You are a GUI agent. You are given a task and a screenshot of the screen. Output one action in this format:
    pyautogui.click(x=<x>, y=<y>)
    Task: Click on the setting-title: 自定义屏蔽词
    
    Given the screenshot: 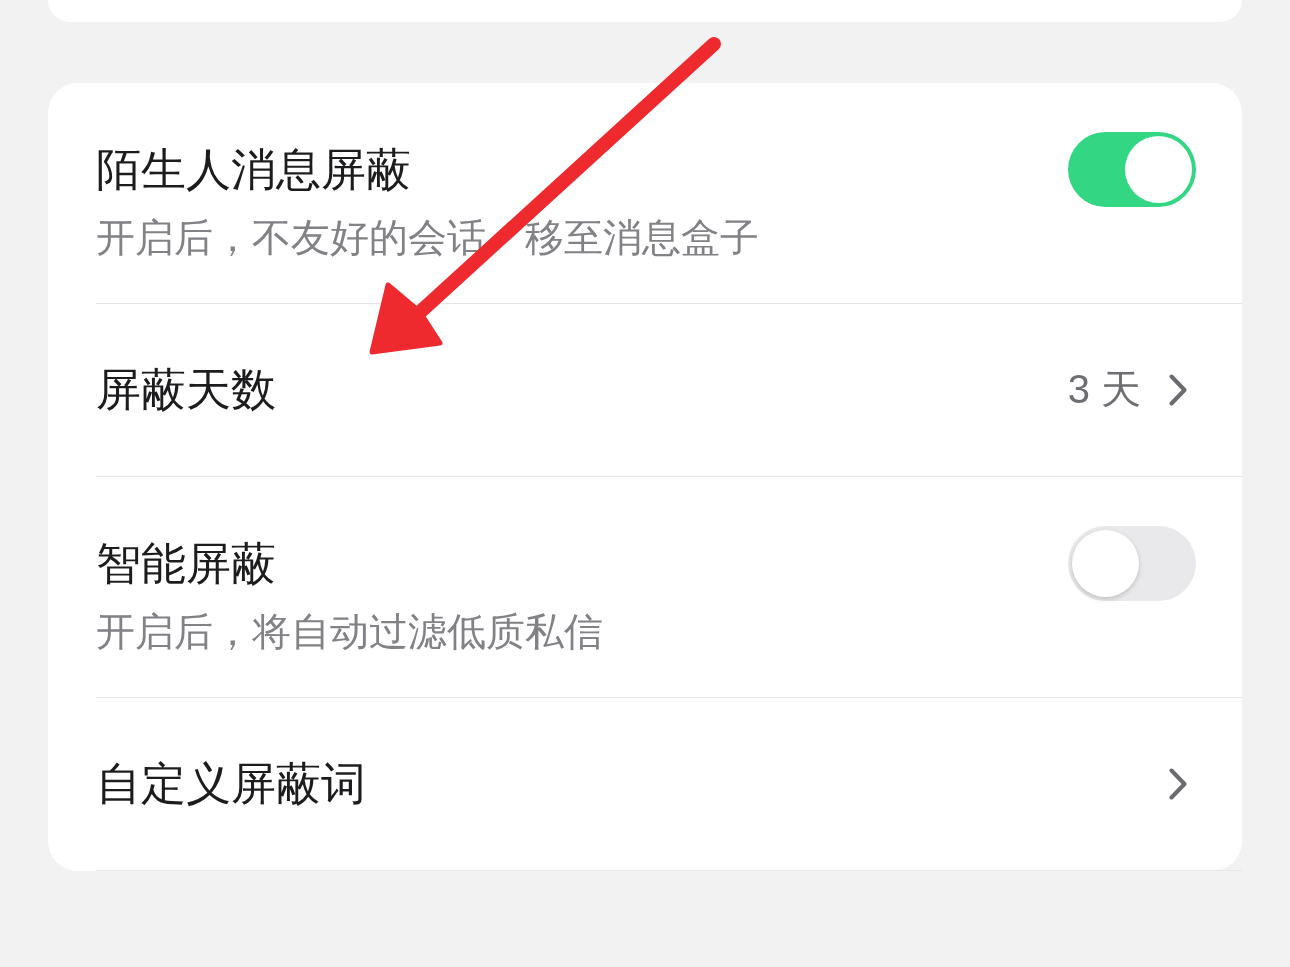 What is the action you would take?
    pyautogui.click(x=231, y=784)
    